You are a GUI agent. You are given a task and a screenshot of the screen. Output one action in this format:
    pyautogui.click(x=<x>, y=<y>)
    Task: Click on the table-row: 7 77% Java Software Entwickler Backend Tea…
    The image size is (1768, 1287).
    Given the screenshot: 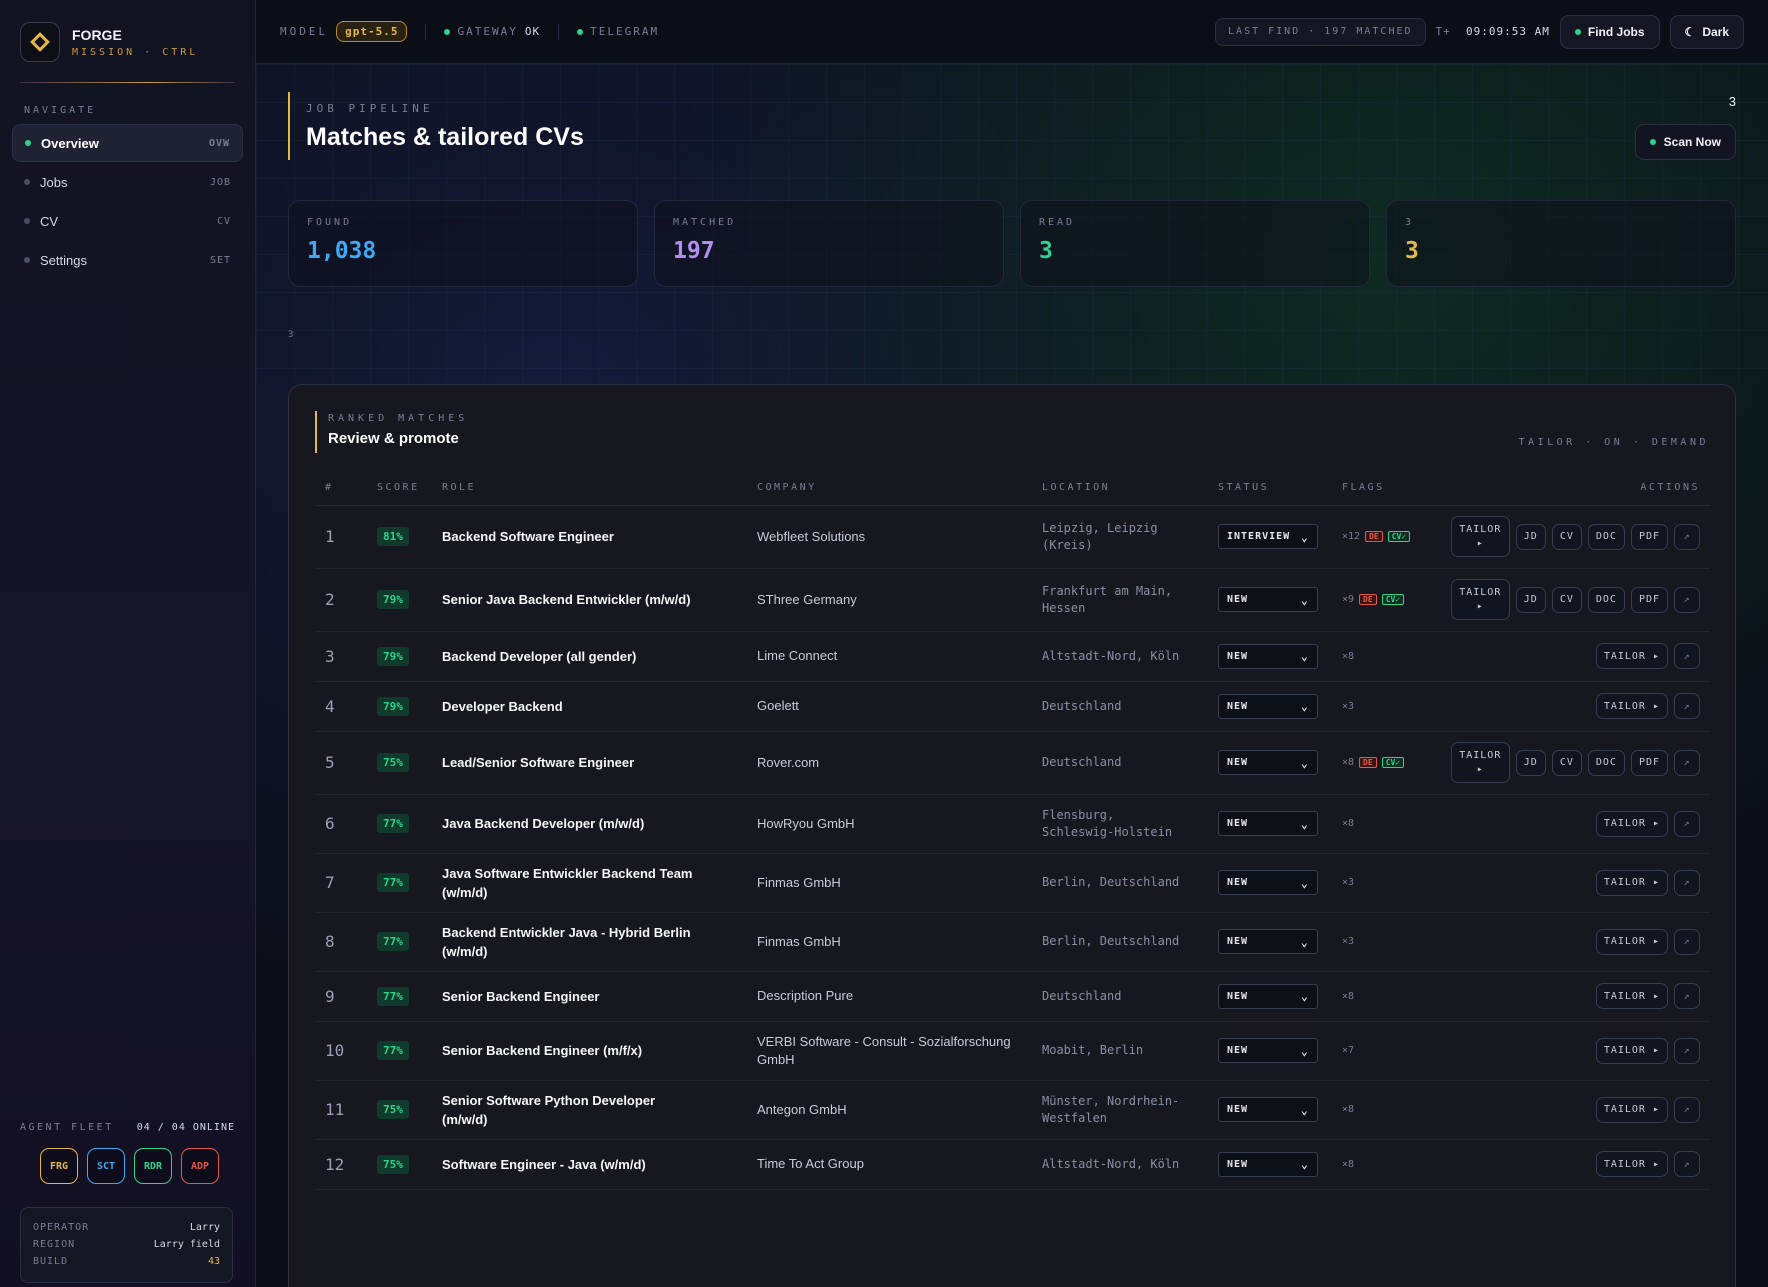 What is the action you would take?
    pyautogui.click(x=1012, y=883)
    